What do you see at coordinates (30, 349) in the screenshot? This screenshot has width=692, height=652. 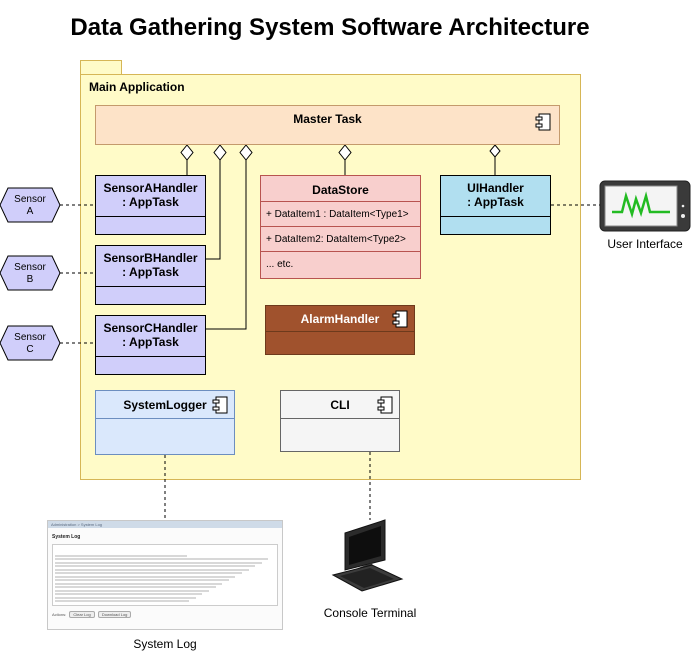 I see `sensor-line2: C` at bounding box center [30, 349].